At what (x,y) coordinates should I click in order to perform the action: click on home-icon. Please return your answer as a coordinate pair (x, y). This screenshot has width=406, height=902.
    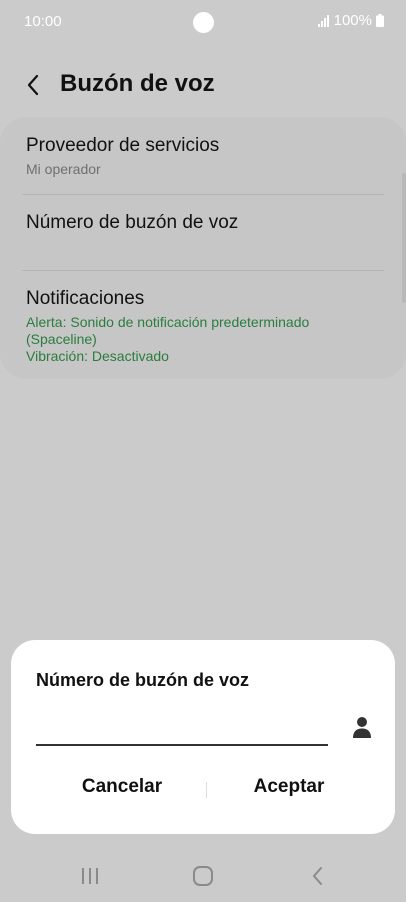
    Looking at the image, I should click on (203, 876).